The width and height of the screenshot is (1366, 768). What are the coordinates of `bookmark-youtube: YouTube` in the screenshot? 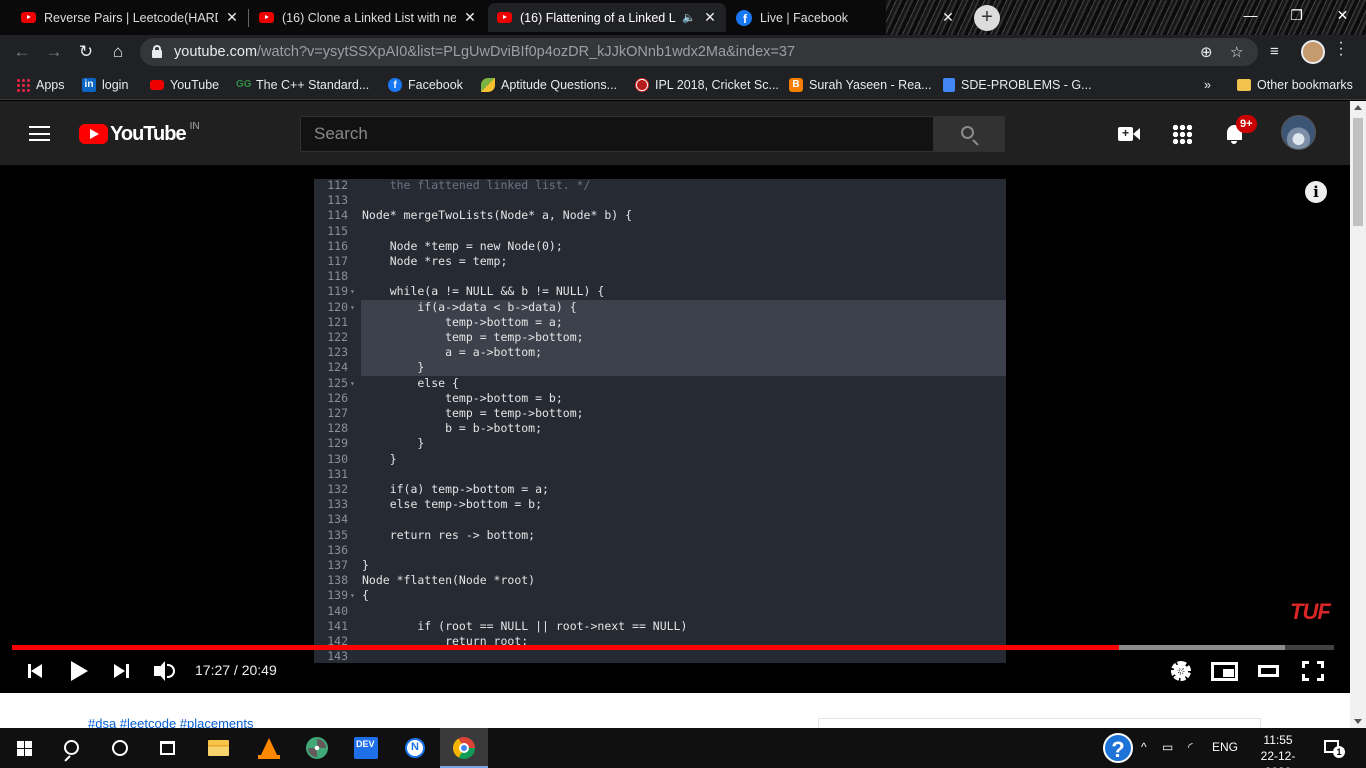 It's located at (184, 85).